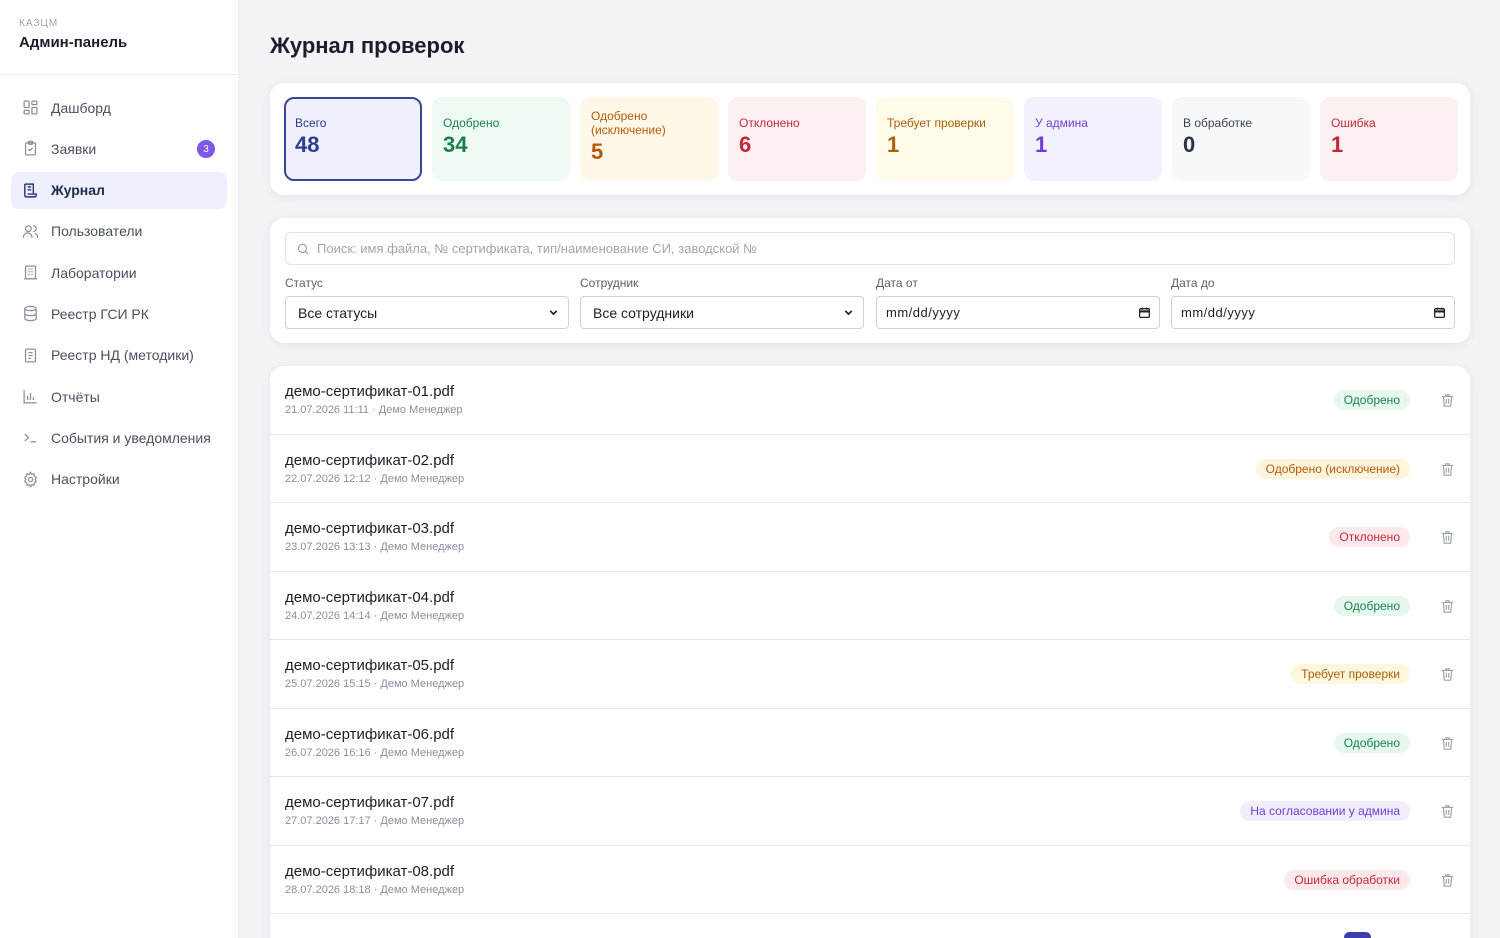 The width and height of the screenshot is (1500, 938). Describe the element at coordinates (1325, 811) in the screenshot. I see `status-badge: На согласовании у админа` at that location.